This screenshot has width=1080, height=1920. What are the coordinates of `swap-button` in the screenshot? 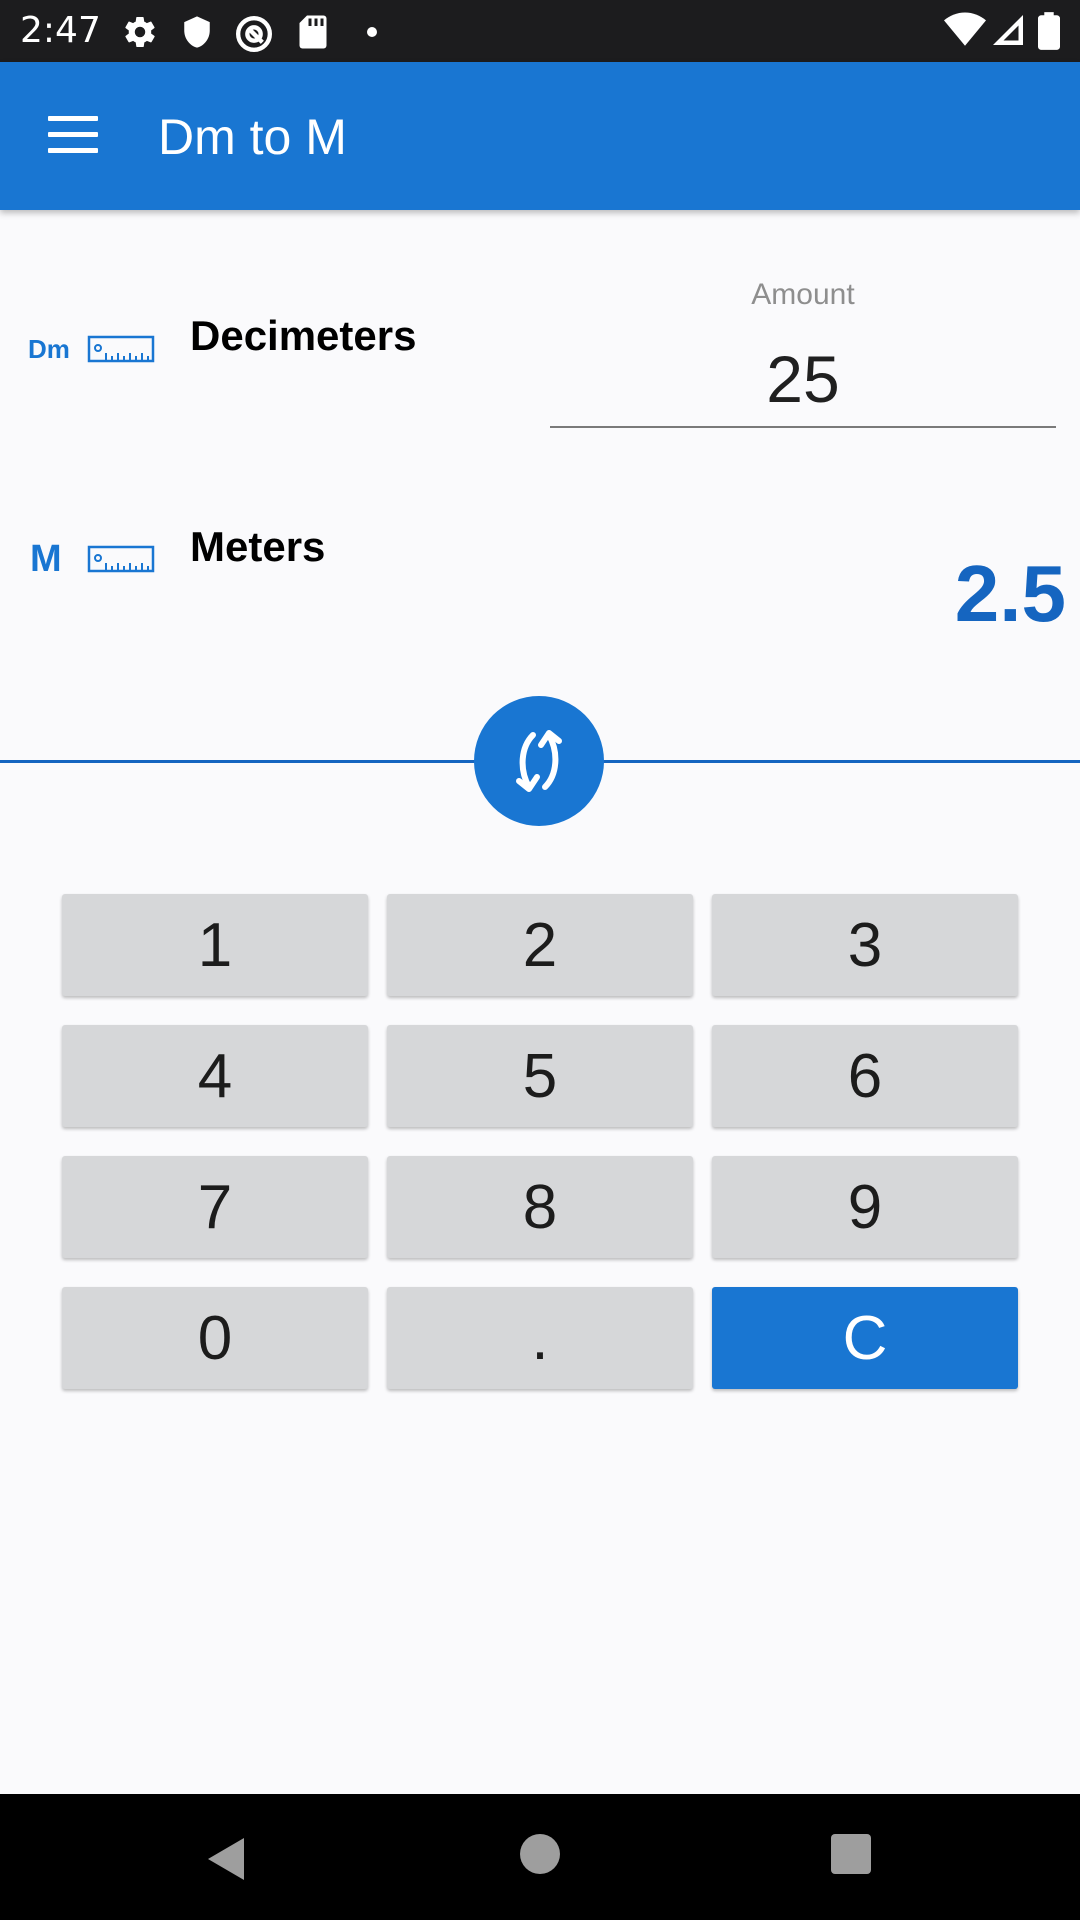 It's located at (539, 761).